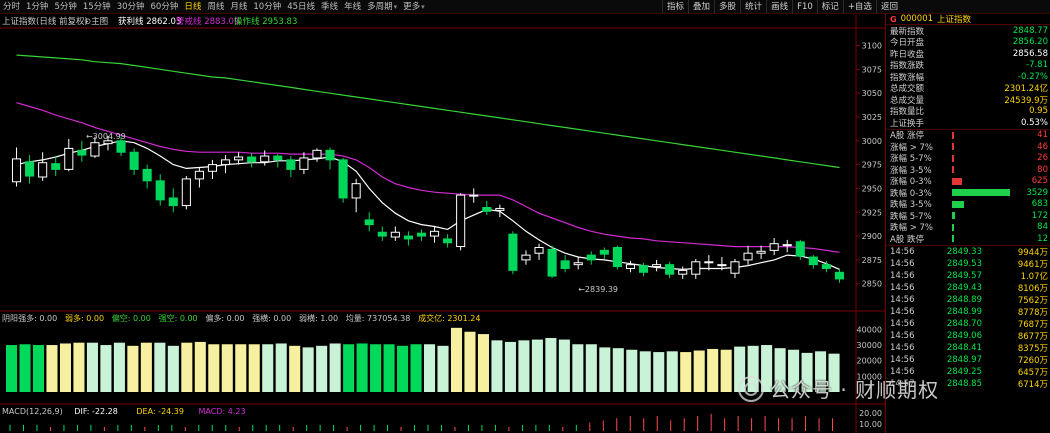 The height and width of the screenshot is (433, 1050). Describe the element at coordinates (1032, 336) in the screenshot. I see `tick-volume: 8677万` at that location.